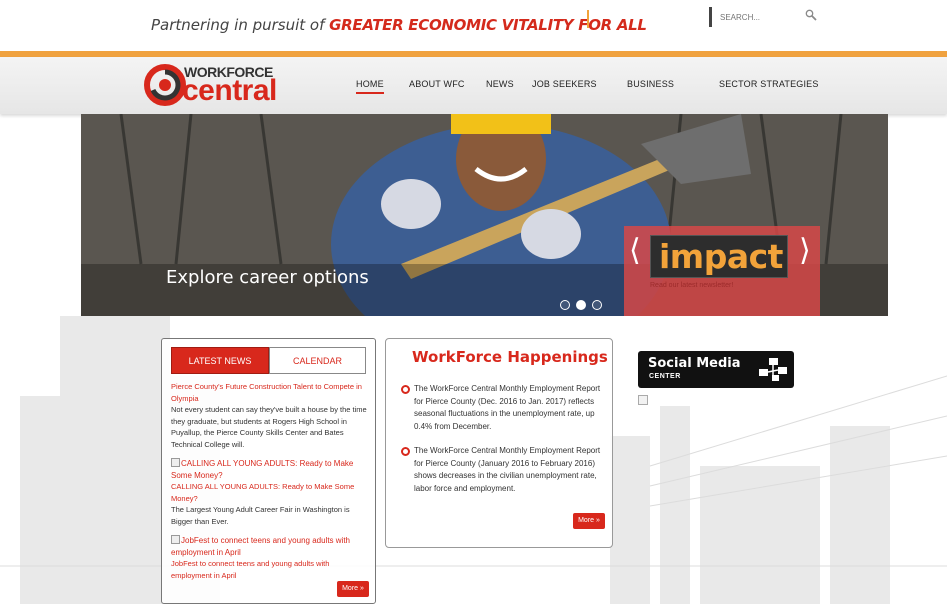  I want to click on nav-sector-strategies: SECTOR STRATEGIES, so click(769, 84).